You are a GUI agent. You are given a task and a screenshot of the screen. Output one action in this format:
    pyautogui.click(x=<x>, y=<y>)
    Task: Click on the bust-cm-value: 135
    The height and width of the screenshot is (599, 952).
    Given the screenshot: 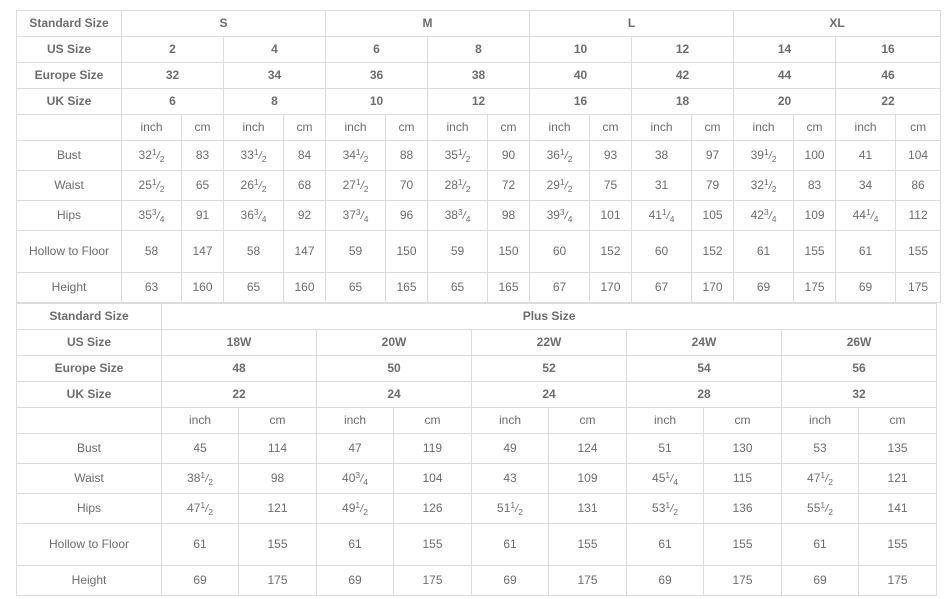 What is the action you would take?
    pyautogui.click(x=897, y=448)
    